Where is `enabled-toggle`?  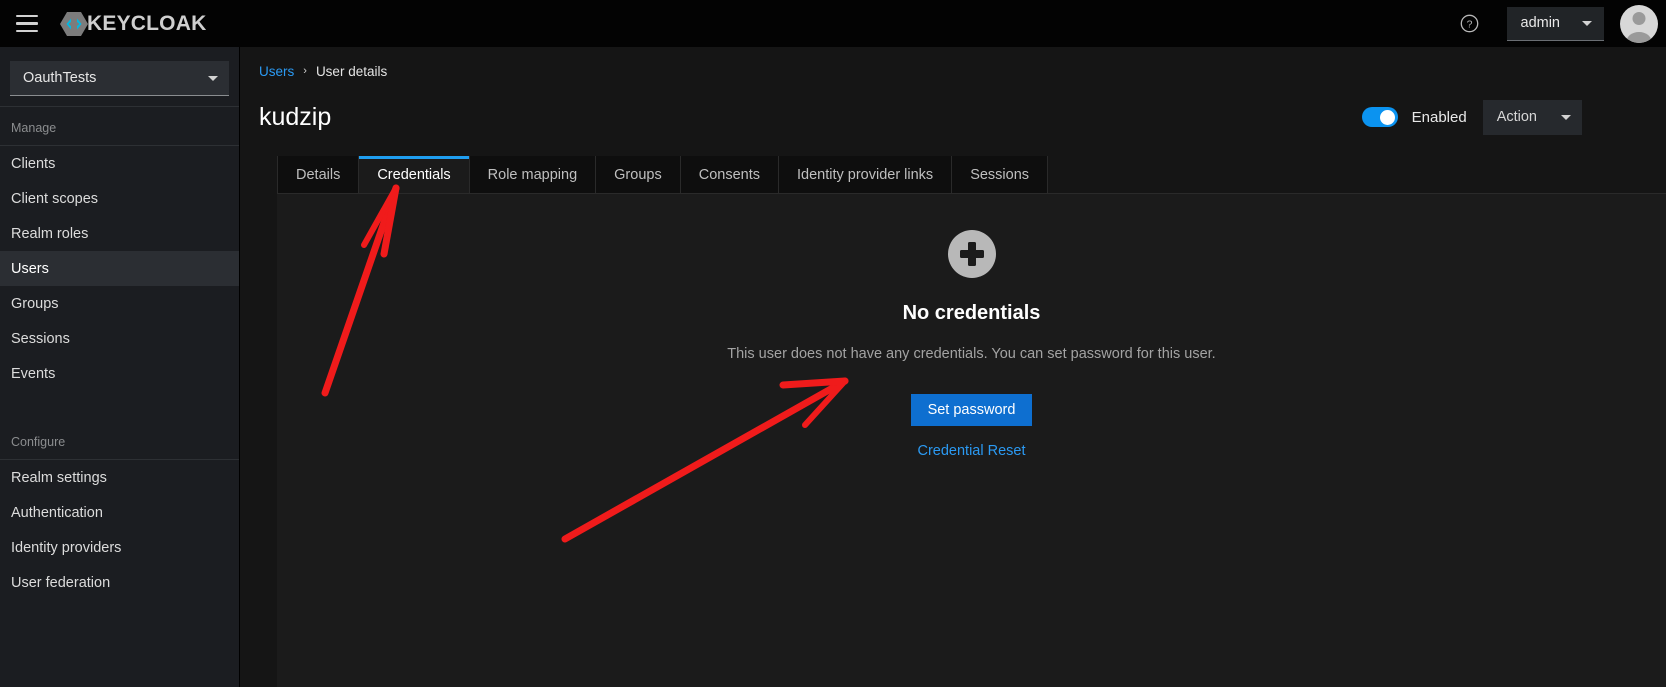
enabled-toggle is located at coordinates (1379, 117).